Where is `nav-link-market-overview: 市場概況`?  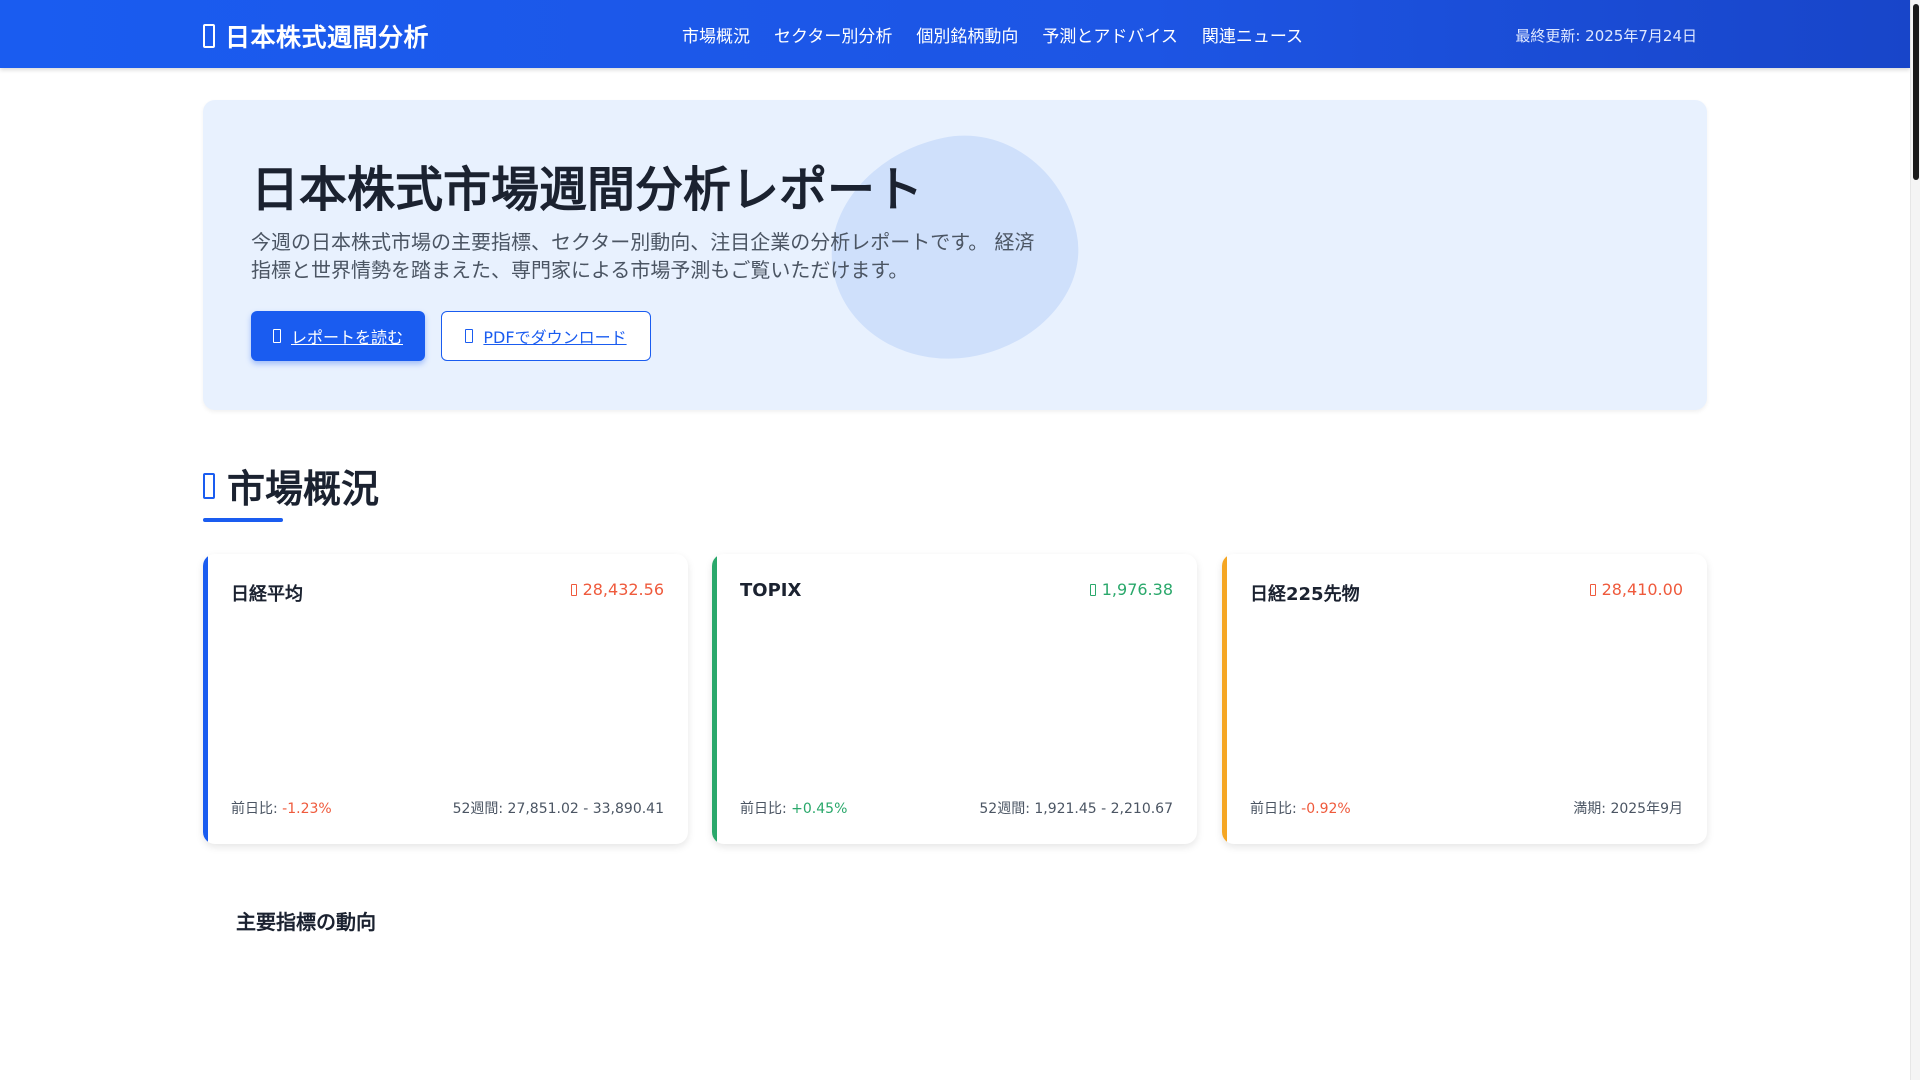
nav-link-market-overview: 市場概況 is located at coordinates (716, 34).